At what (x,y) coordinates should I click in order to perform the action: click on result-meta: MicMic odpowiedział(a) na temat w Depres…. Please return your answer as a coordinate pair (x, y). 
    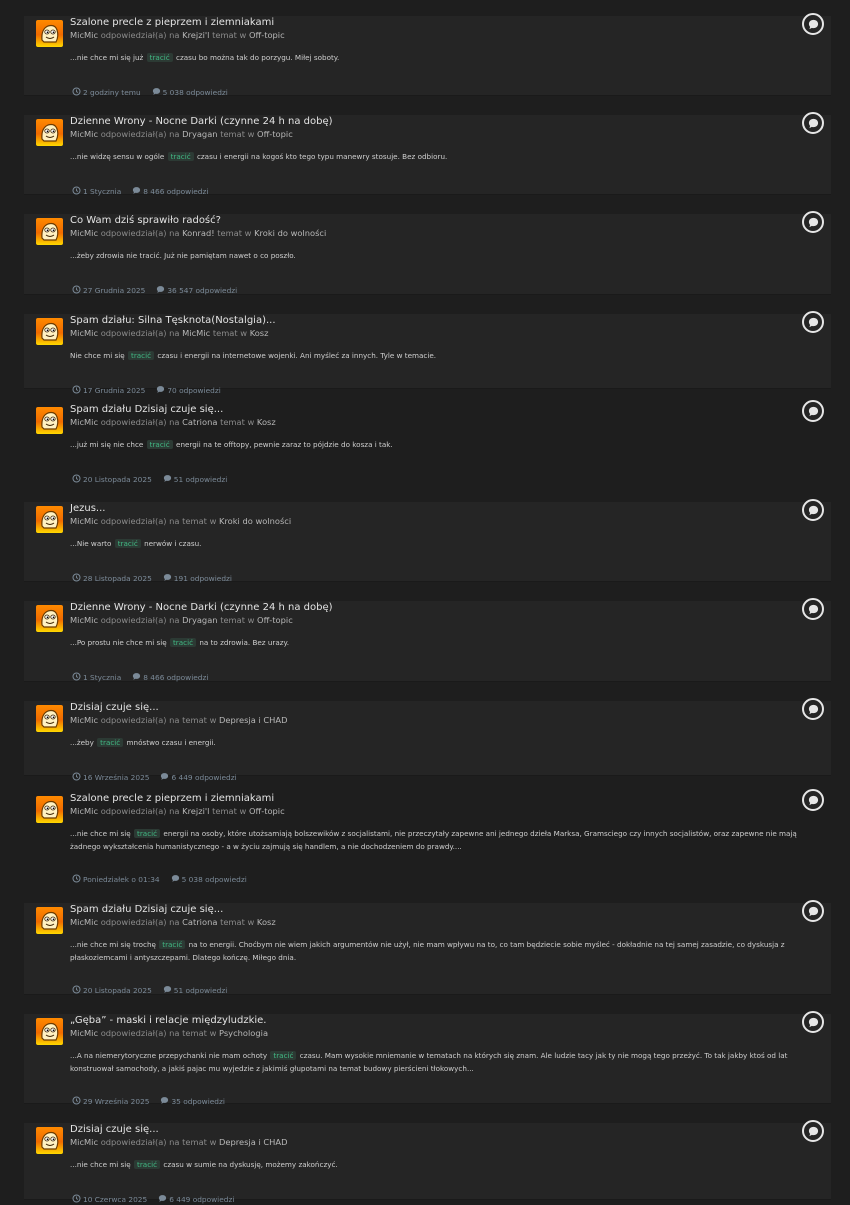
    Looking at the image, I should click on (178, 1142).